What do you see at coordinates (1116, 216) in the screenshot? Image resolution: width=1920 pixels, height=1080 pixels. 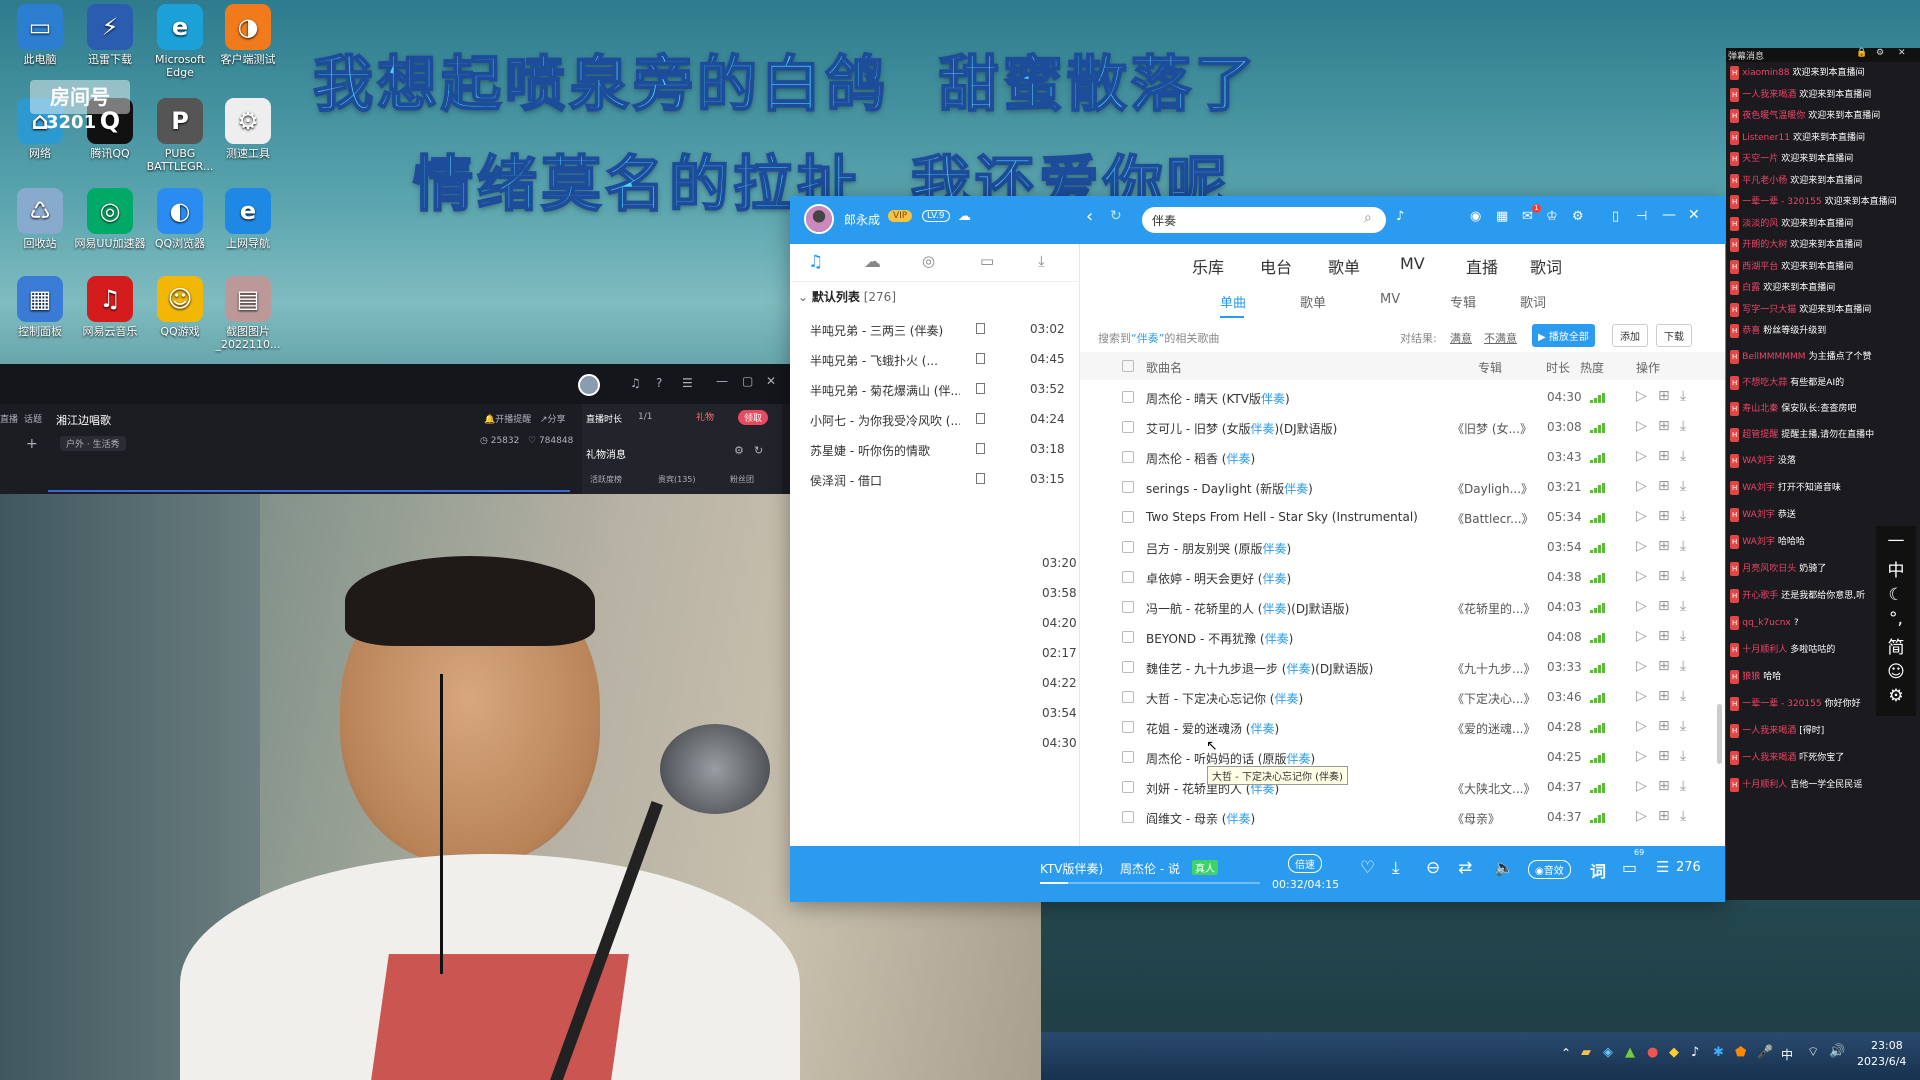 I see `refresh-icon: ↻` at bounding box center [1116, 216].